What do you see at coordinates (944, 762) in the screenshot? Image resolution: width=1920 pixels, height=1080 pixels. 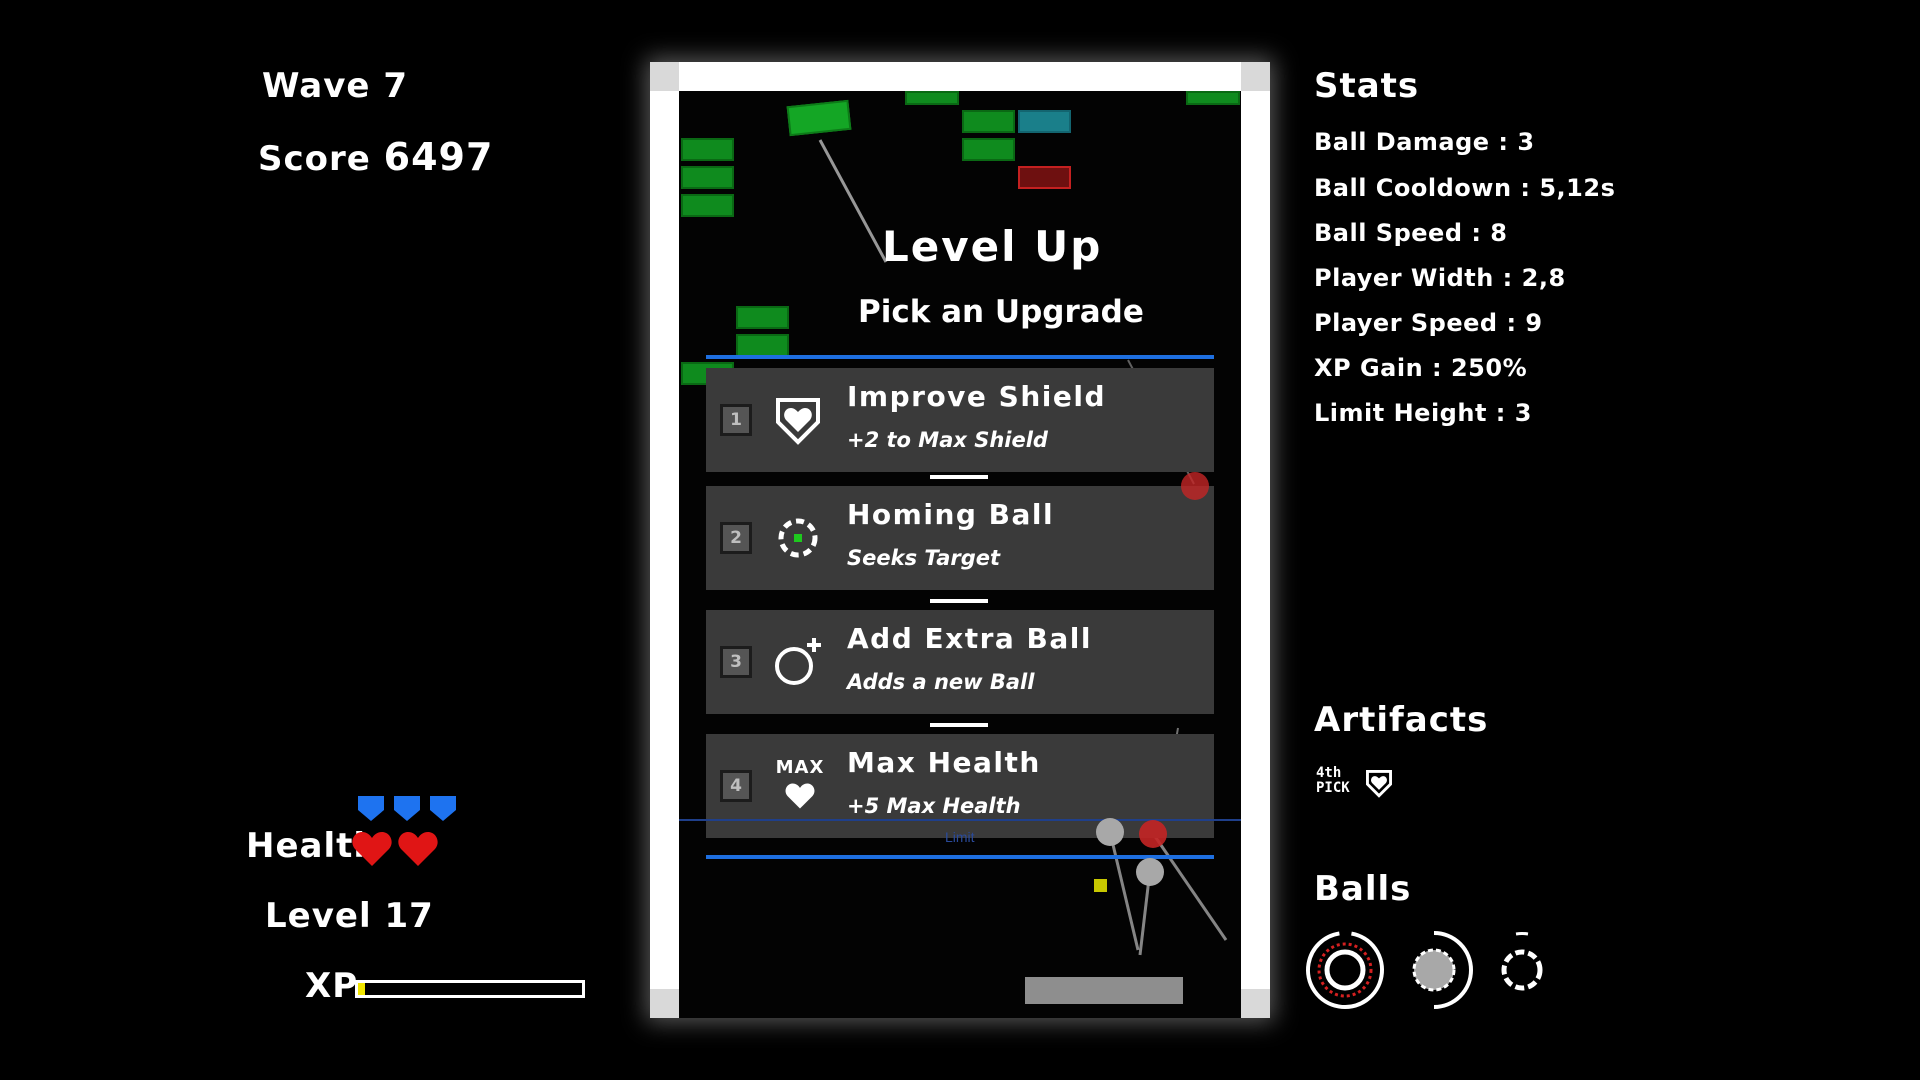 I see `option-title: Max Health` at bounding box center [944, 762].